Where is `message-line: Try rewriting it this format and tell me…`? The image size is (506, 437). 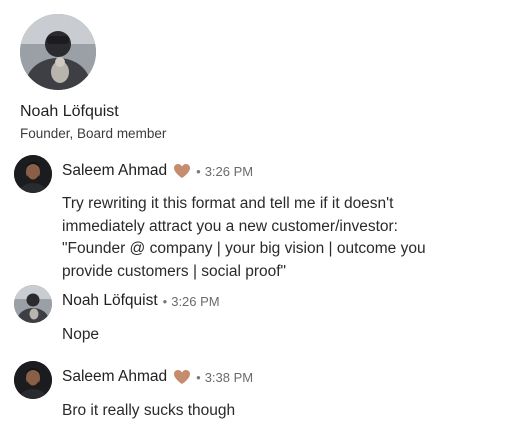
message-line: Try rewriting it this format and tell me… is located at coordinates (228, 203).